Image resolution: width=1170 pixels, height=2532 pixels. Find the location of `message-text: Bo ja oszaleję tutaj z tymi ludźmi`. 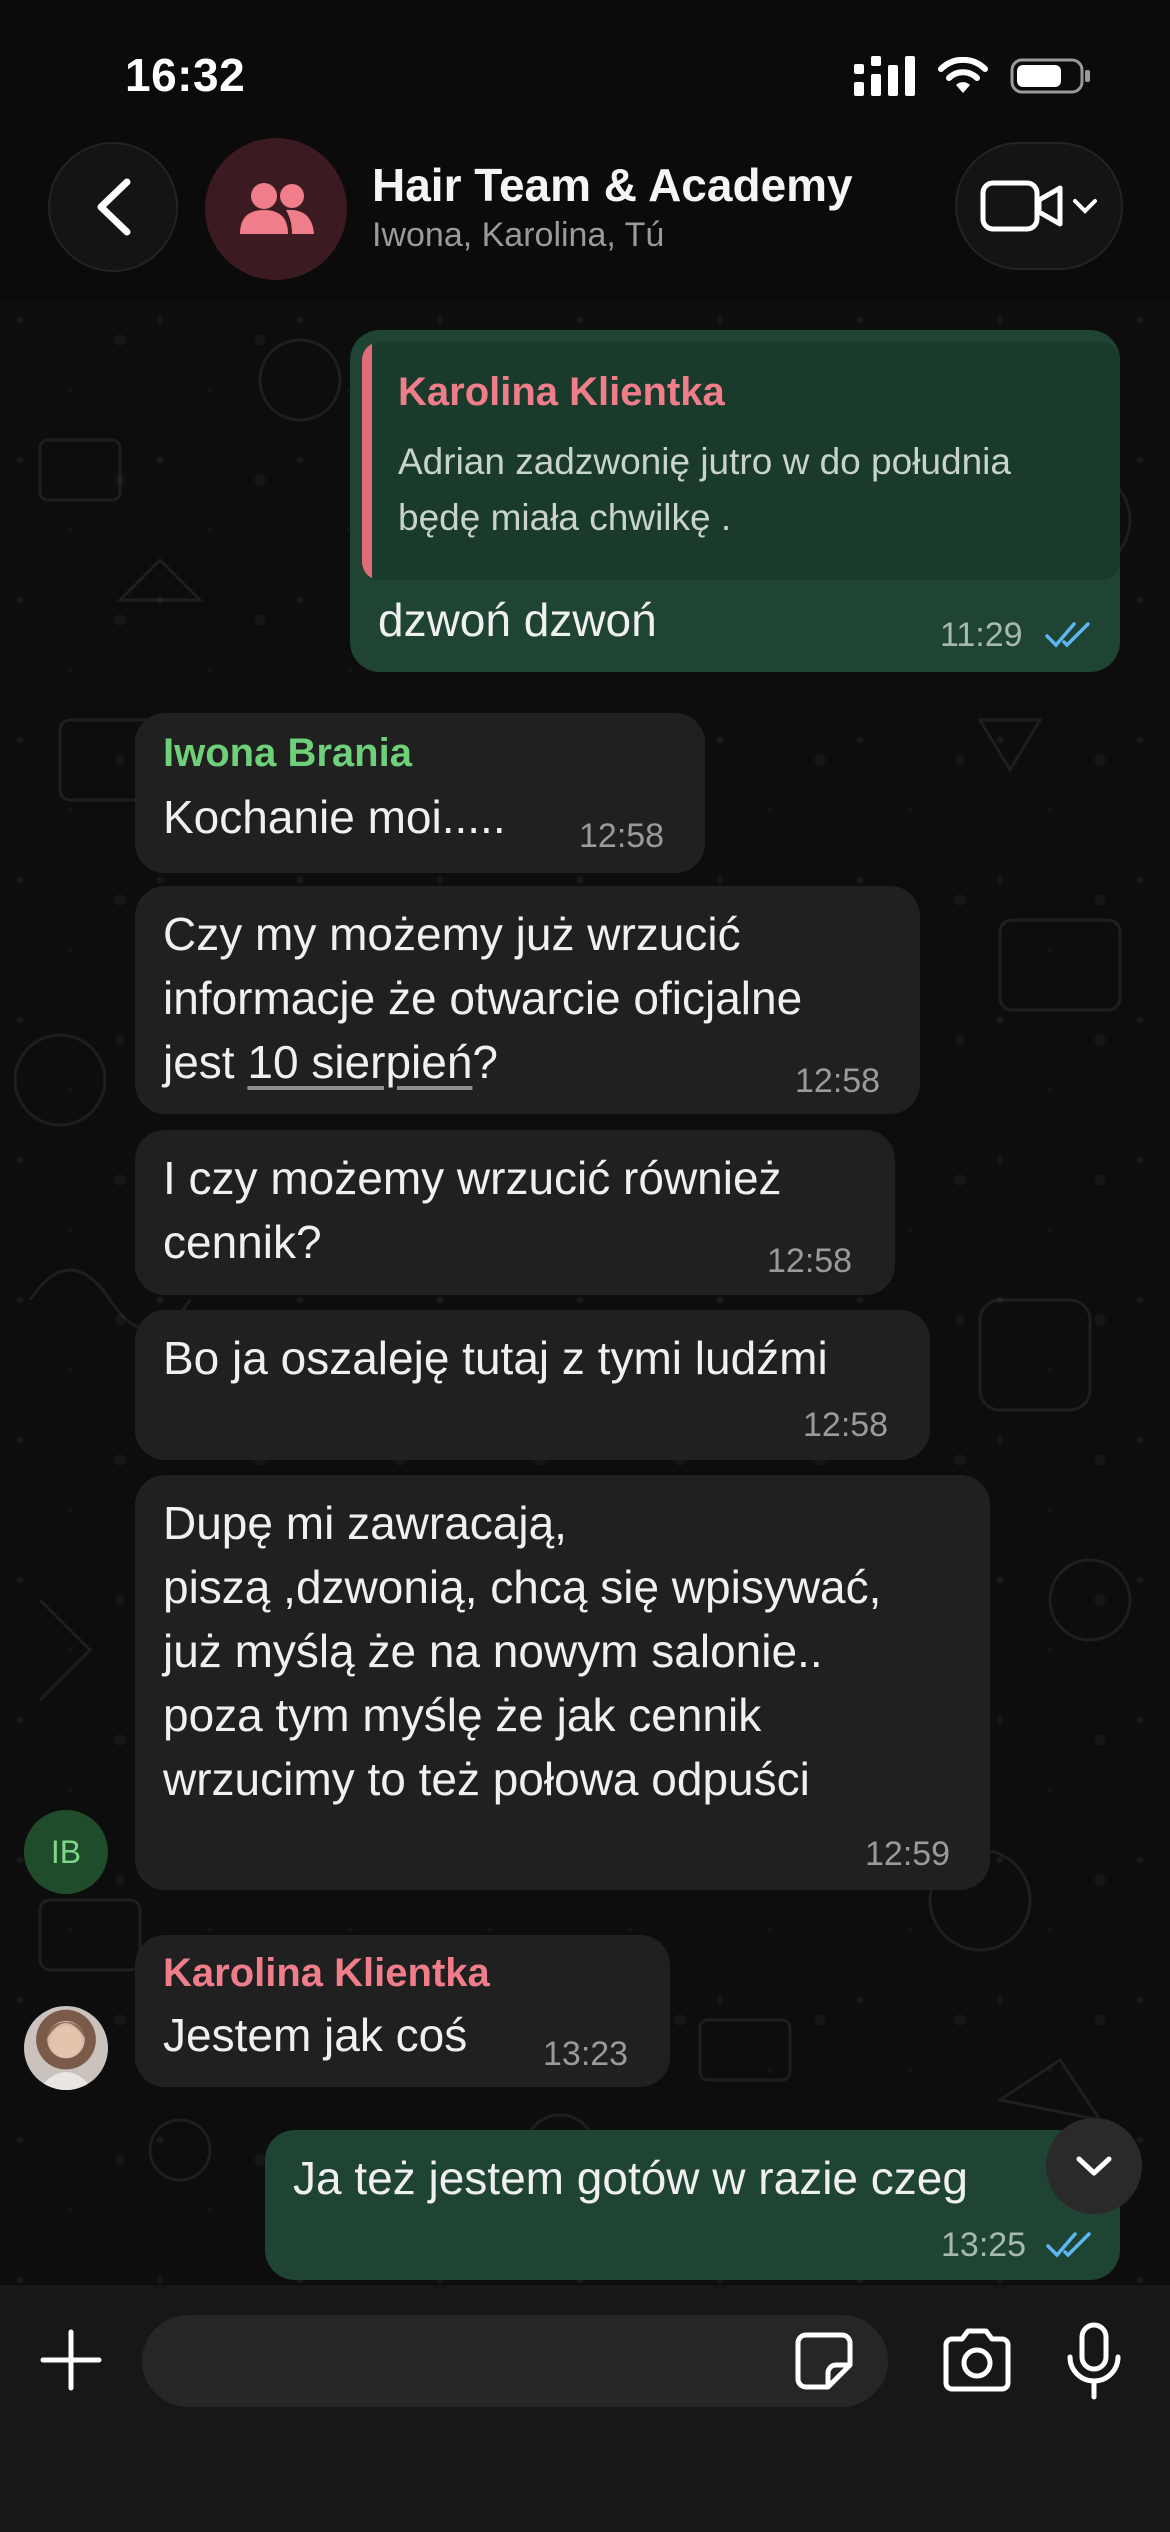

message-text: Bo ja oszaleję tutaj z tymi ludźmi is located at coordinates (495, 1358).